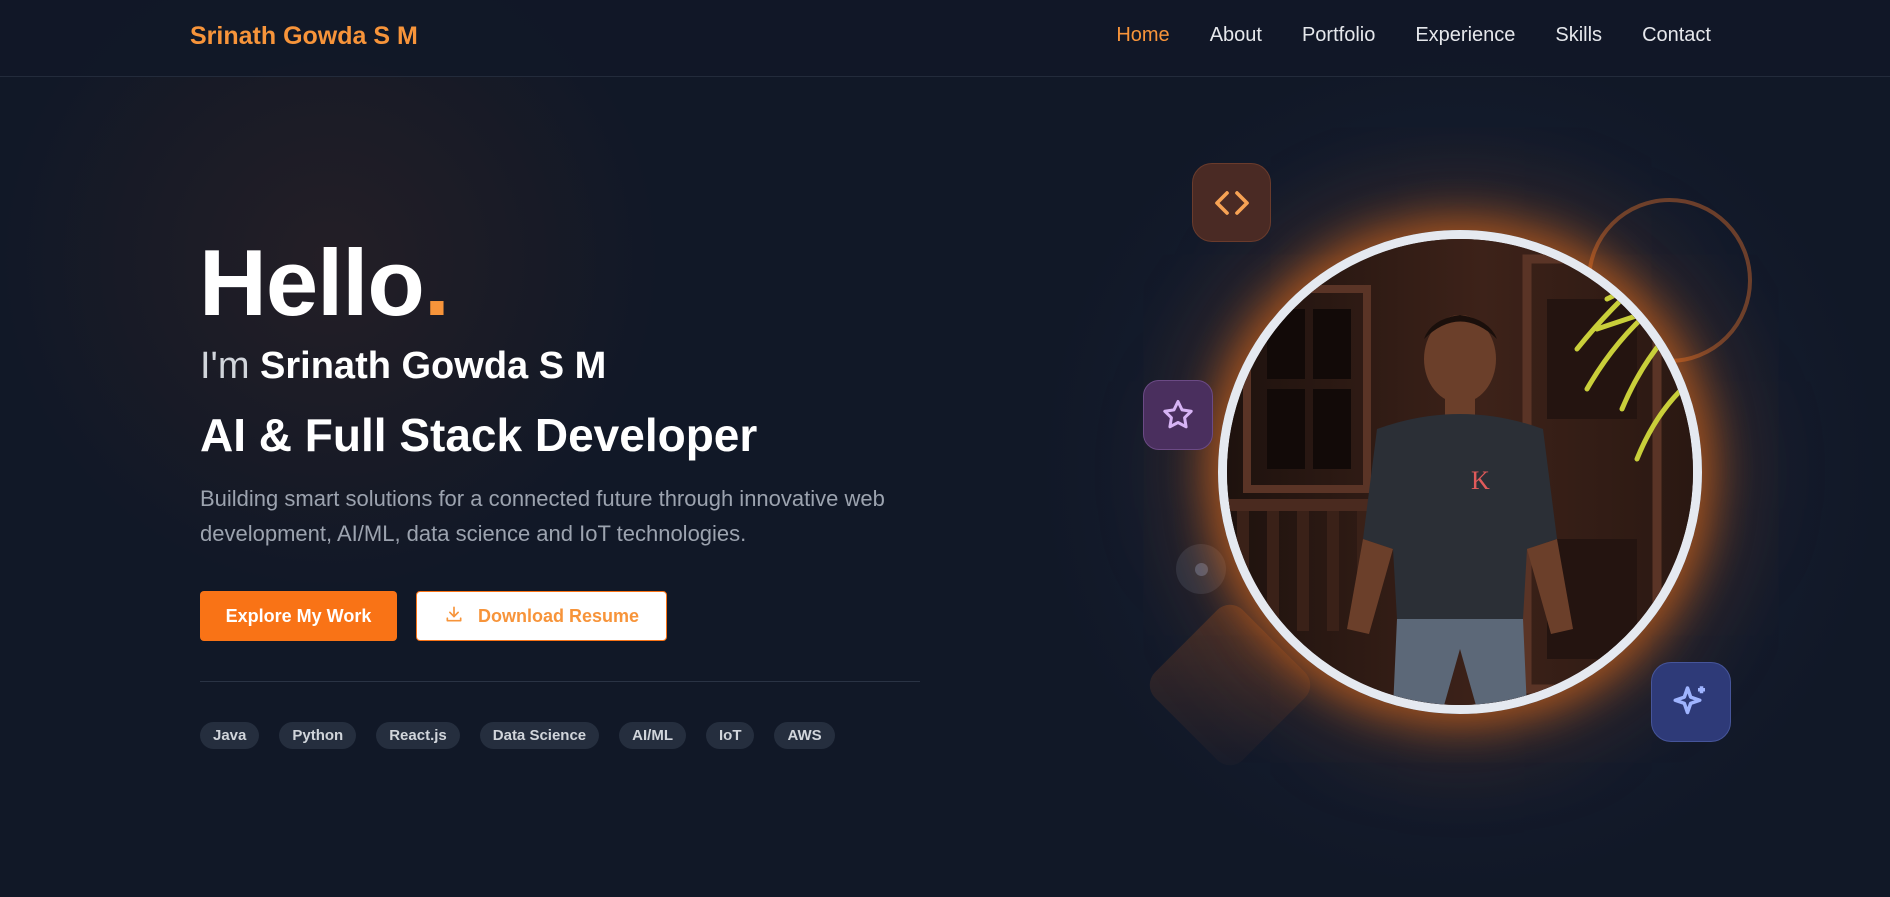 This screenshot has height=897, width=1890. I want to click on hero-role: AI & Full Stack Developer, so click(479, 435).